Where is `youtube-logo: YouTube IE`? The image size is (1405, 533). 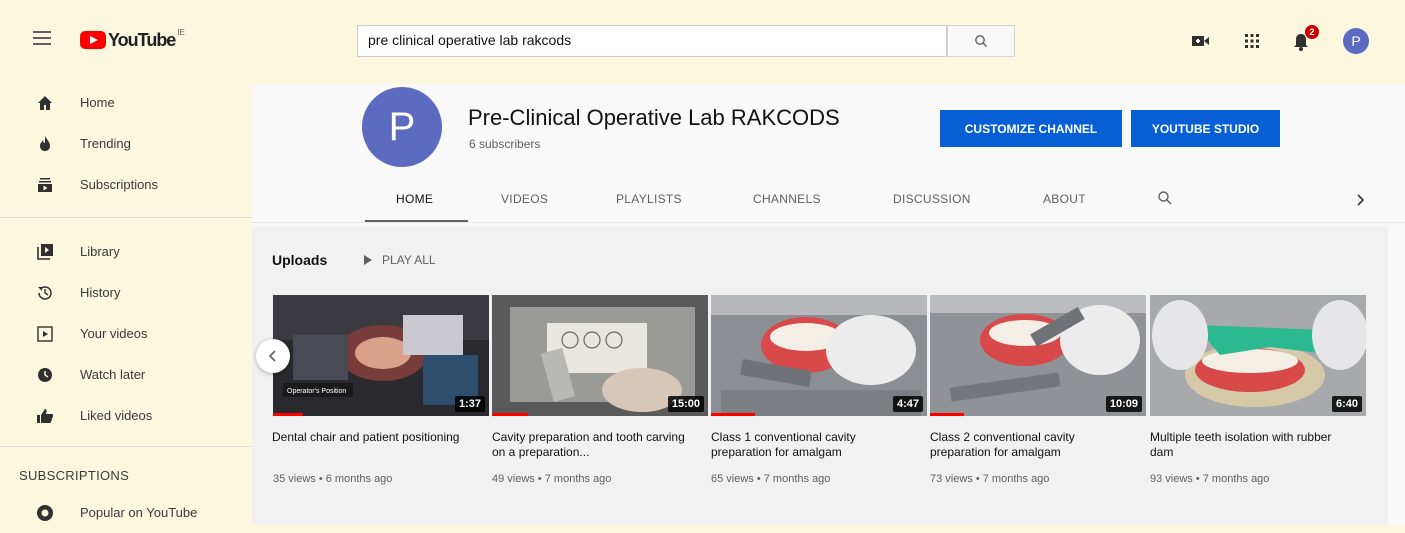
youtube-logo: YouTube IE is located at coordinates (132, 38).